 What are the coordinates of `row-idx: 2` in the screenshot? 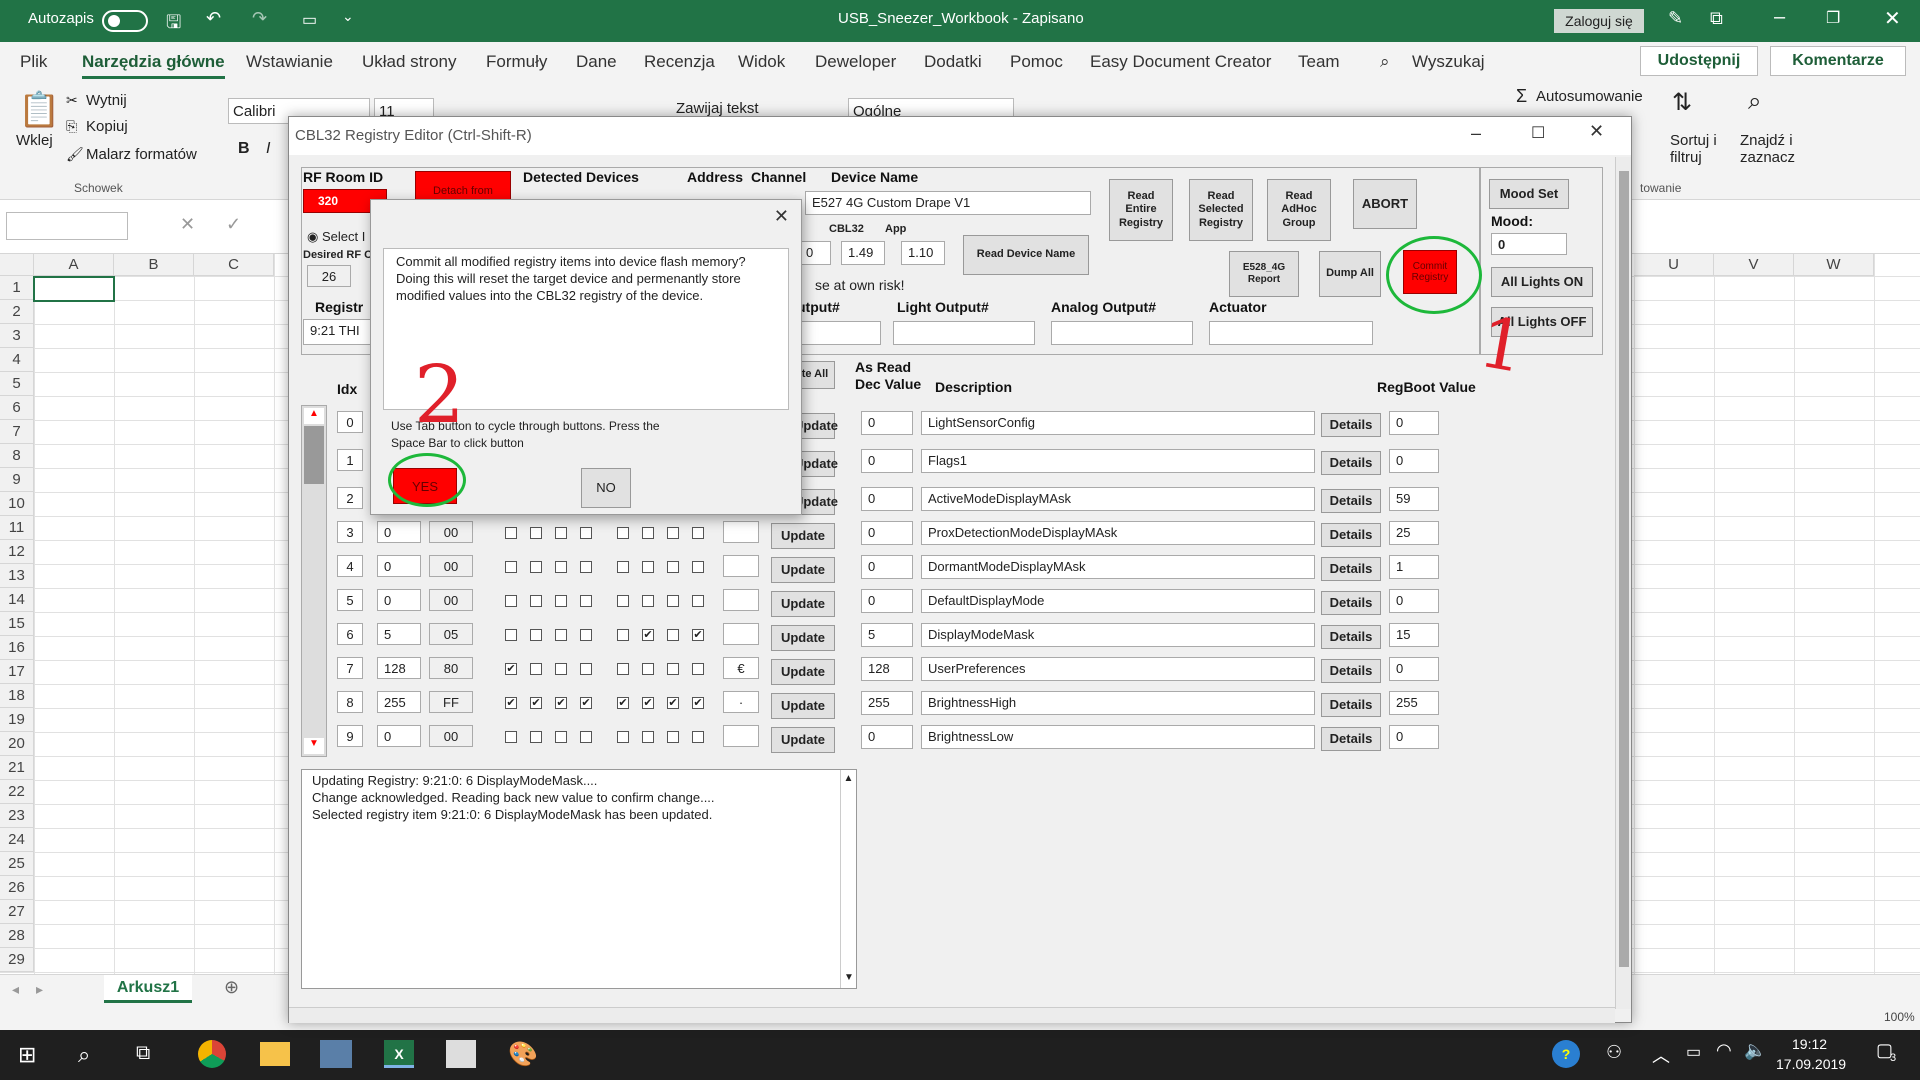 It's located at (350, 498).